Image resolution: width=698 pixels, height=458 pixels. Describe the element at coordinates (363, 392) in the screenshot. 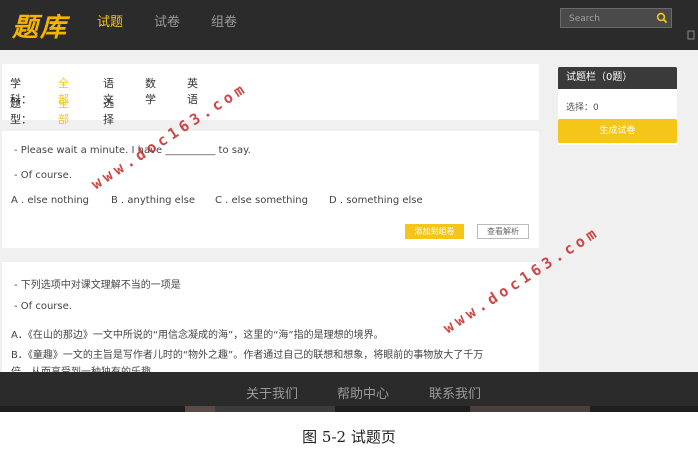

I see `footer-link-help: 帮助中心` at that location.